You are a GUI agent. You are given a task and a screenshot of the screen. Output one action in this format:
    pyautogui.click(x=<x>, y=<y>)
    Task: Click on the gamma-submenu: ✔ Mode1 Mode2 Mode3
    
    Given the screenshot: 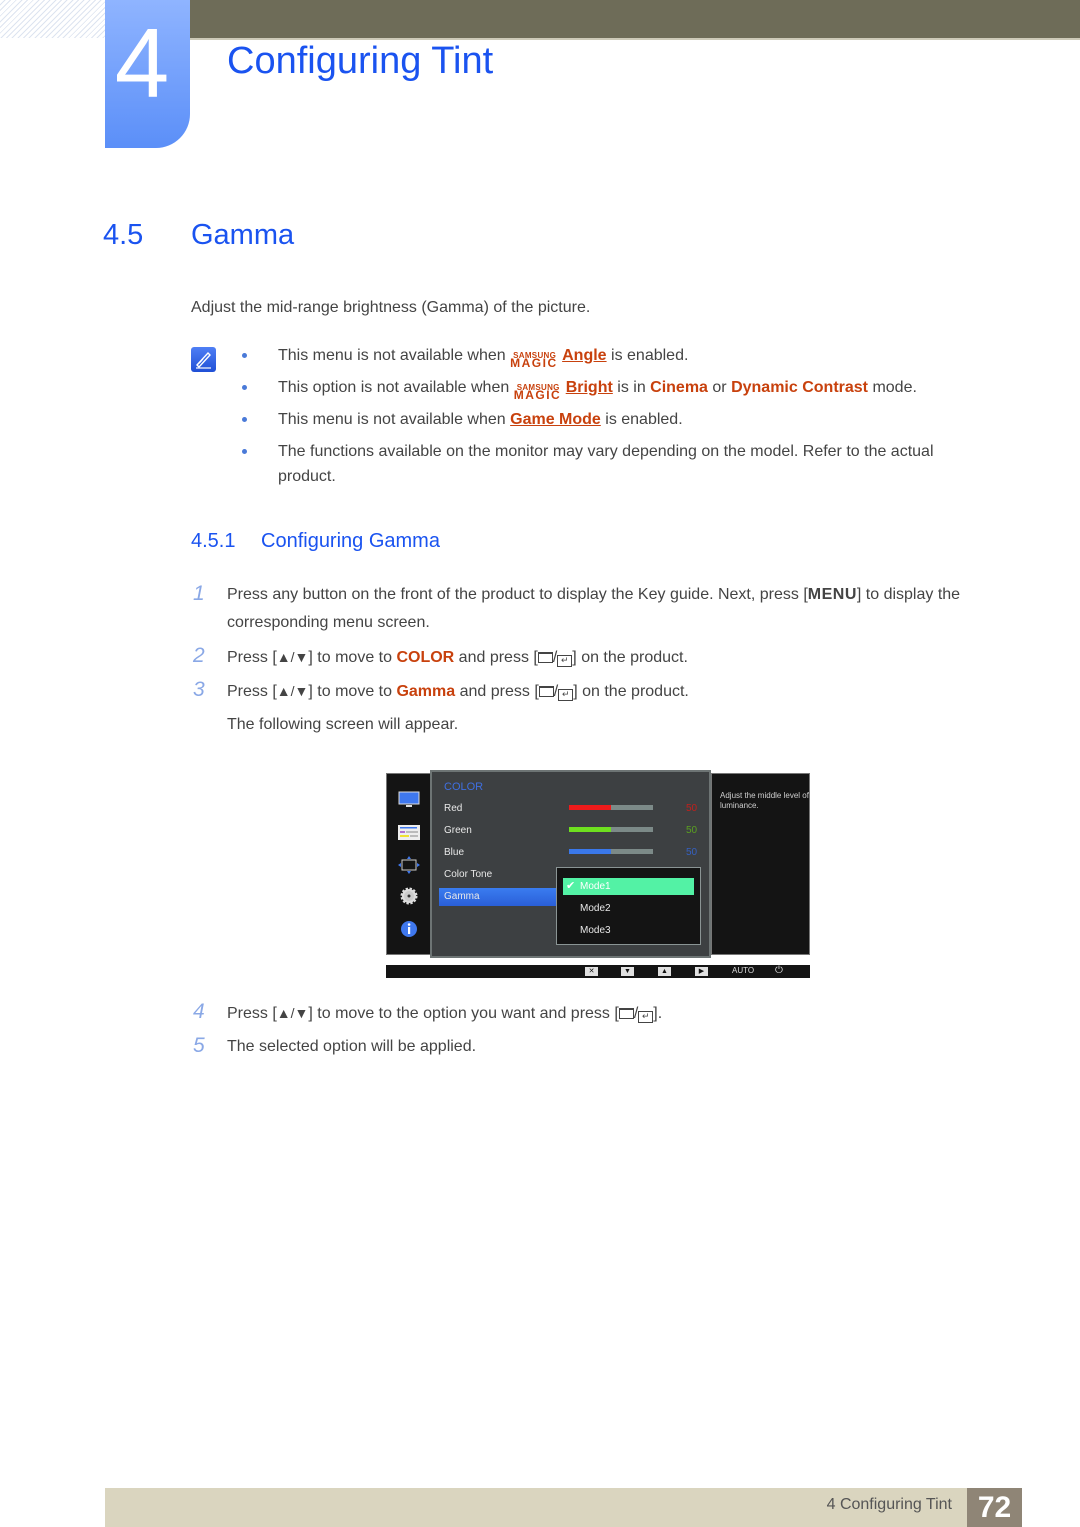 What is the action you would take?
    pyautogui.click(x=628, y=906)
    